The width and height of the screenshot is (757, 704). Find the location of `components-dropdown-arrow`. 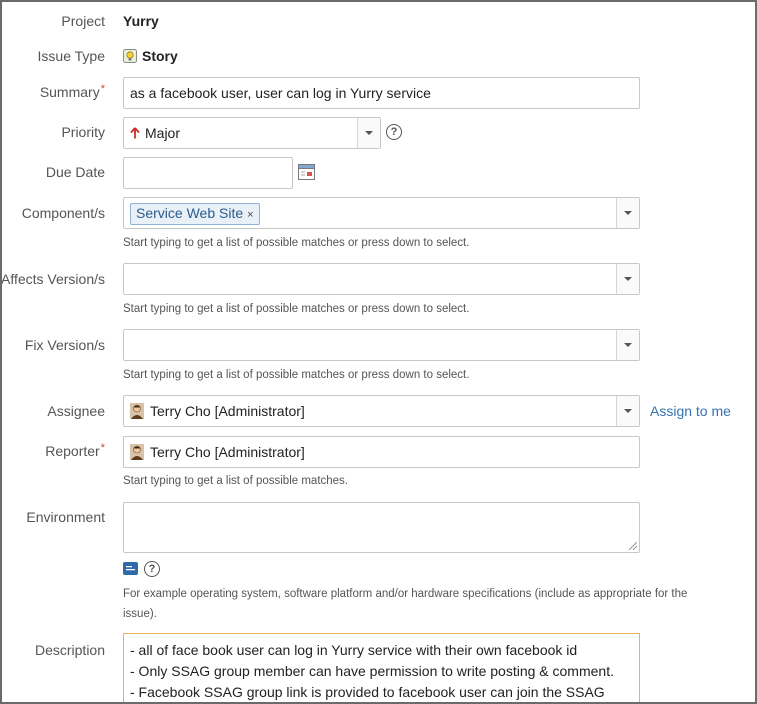

components-dropdown-arrow is located at coordinates (627, 213).